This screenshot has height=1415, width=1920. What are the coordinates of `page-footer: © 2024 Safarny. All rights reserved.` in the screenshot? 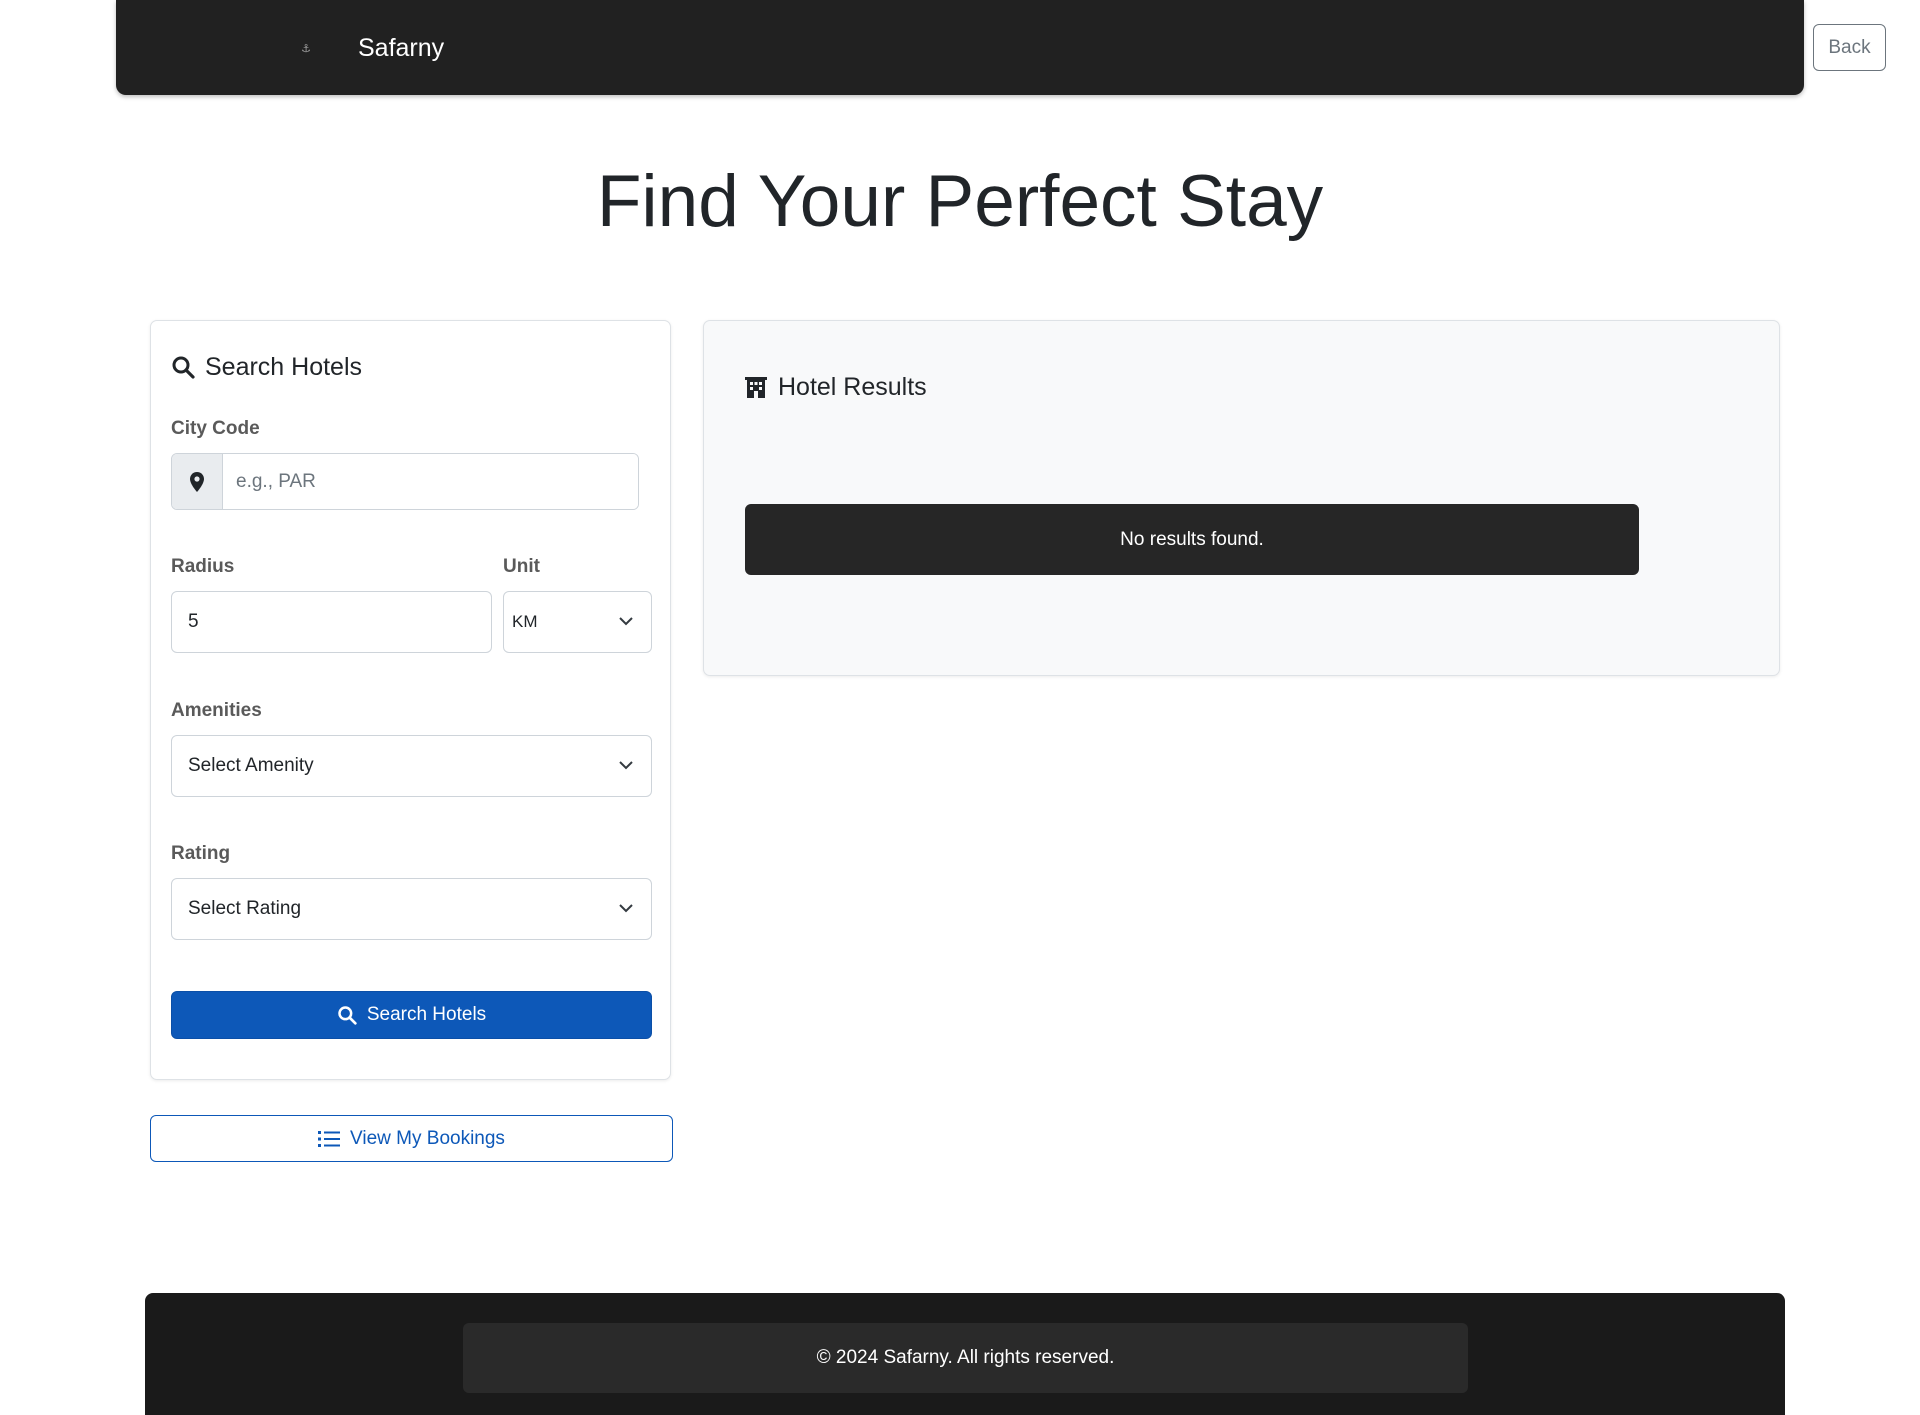 It's located at (965, 1354).